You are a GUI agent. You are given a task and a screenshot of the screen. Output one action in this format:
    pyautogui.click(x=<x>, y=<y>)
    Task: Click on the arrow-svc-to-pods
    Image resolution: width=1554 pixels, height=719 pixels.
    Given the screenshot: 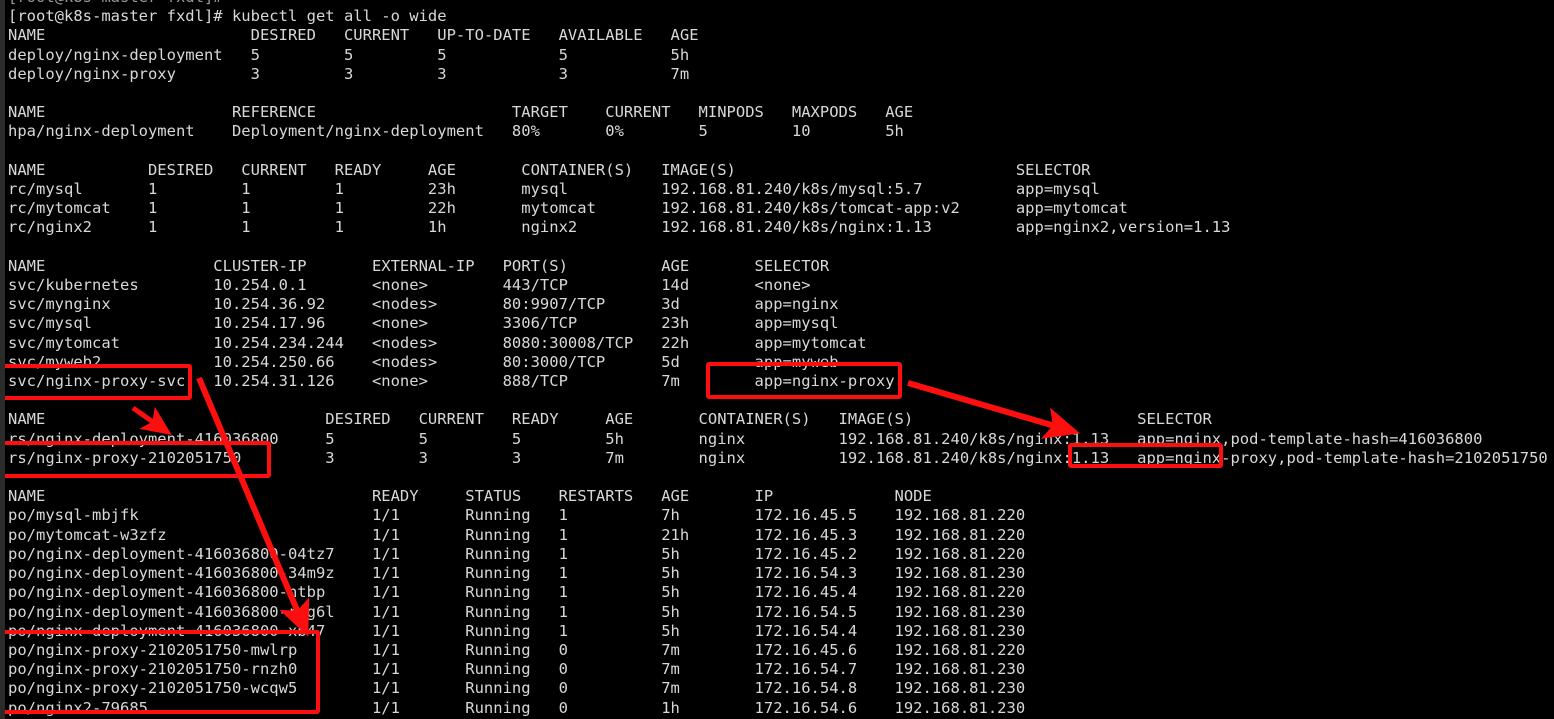 What is the action you would take?
    pyautogui.click(x=253, y=506)
    